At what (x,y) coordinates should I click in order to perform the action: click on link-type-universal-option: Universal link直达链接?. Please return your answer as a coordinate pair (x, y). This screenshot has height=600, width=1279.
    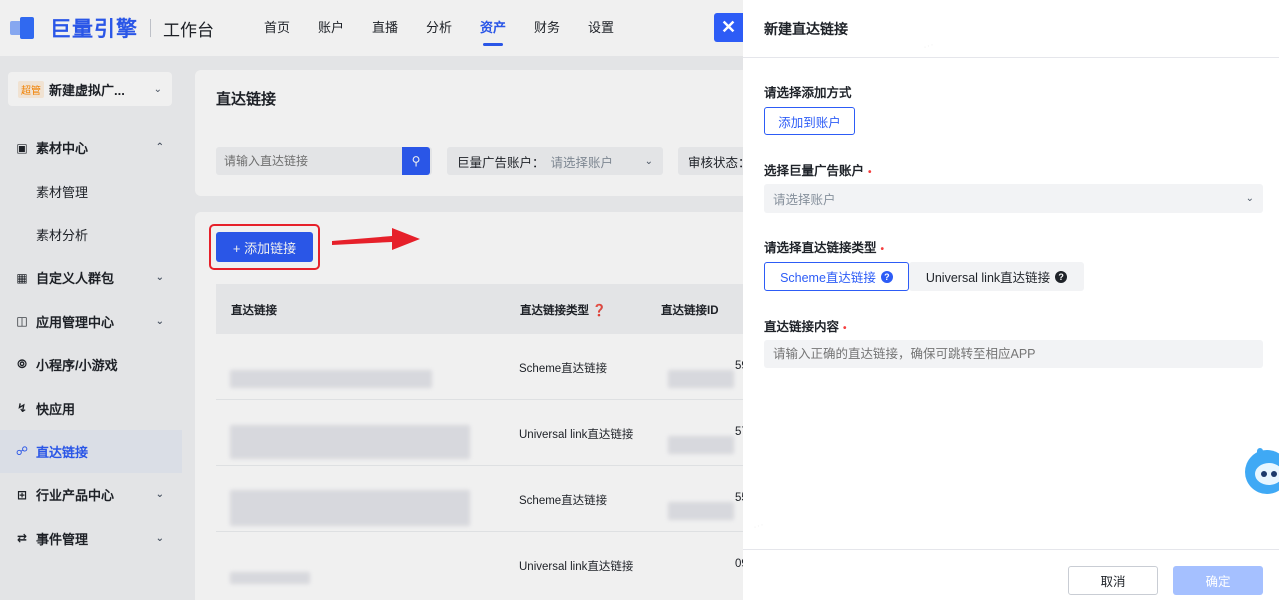
    Looking at the image, I should click on (996, 276).